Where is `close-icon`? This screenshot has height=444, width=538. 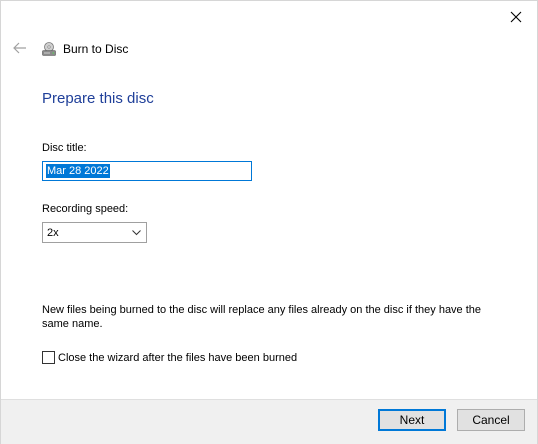 close-icon is located at coordinates (516, 17).